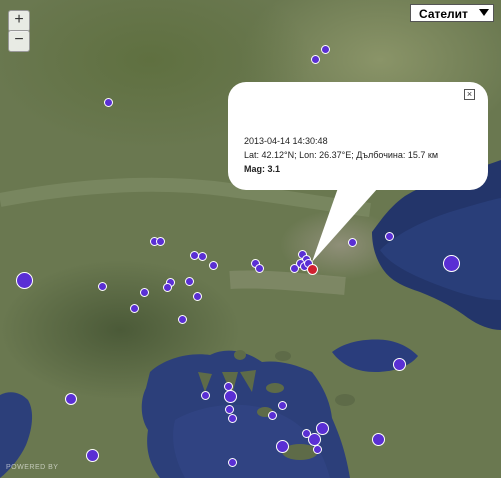 The height and width of the screenshot is (478, 501). I want to click on zoom-in-button: +, so click(19, 21).